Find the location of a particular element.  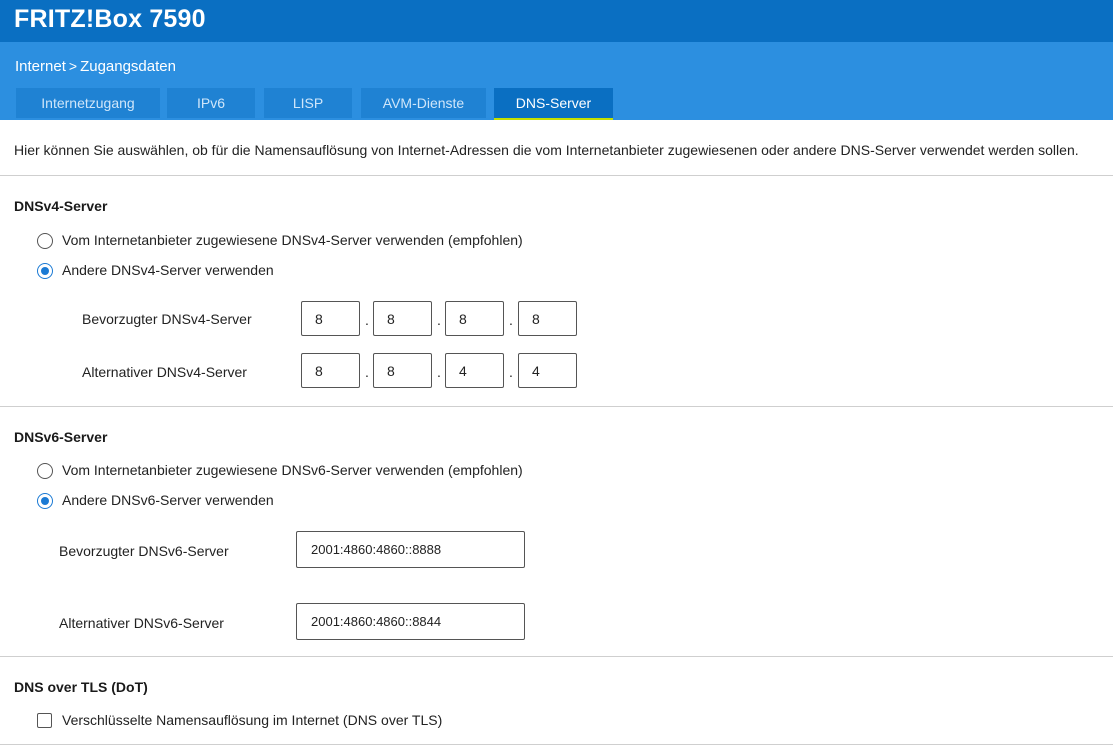

chevron-right-icon: > is located at coordinates (73, 66).